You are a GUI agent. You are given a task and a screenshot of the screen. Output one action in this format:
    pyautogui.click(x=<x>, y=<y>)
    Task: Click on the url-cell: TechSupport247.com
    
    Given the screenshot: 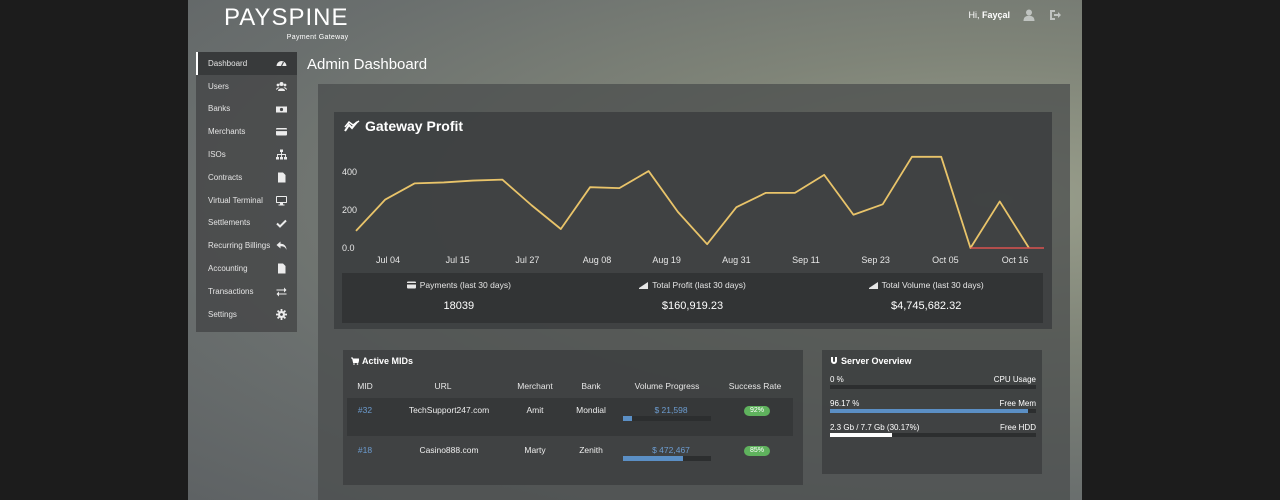 What is the action you would take?
    pyautogui.click(x=449, y=410)
    